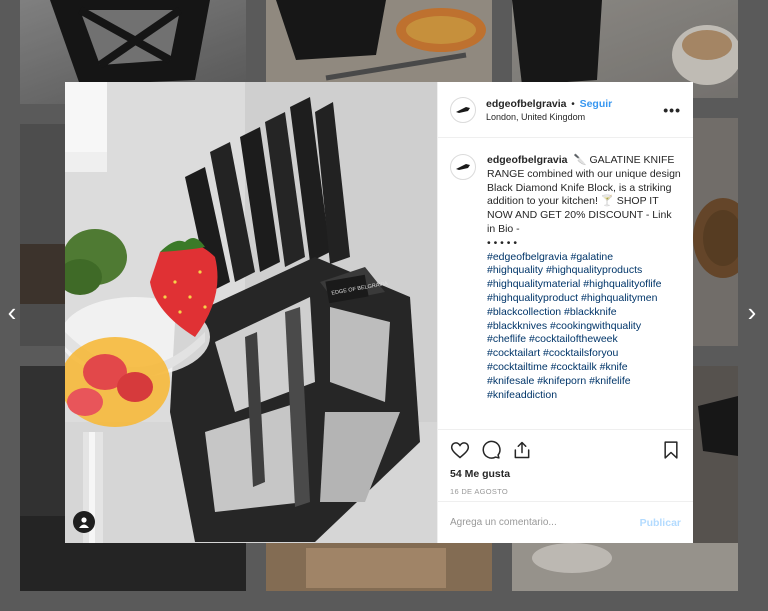  I want to click on post-date: 16 DE AGOSTO, so click(565, 491).